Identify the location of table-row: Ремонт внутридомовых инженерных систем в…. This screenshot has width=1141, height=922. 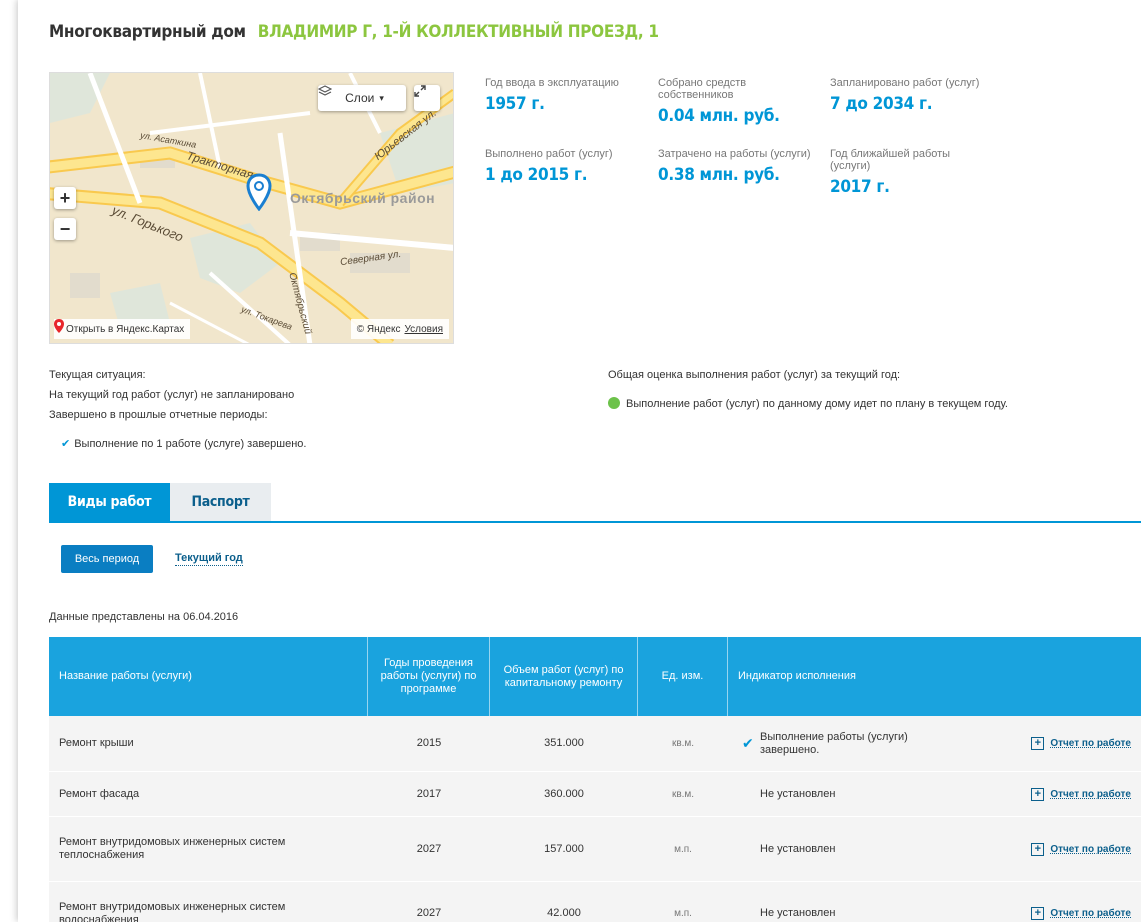
(595, 902).